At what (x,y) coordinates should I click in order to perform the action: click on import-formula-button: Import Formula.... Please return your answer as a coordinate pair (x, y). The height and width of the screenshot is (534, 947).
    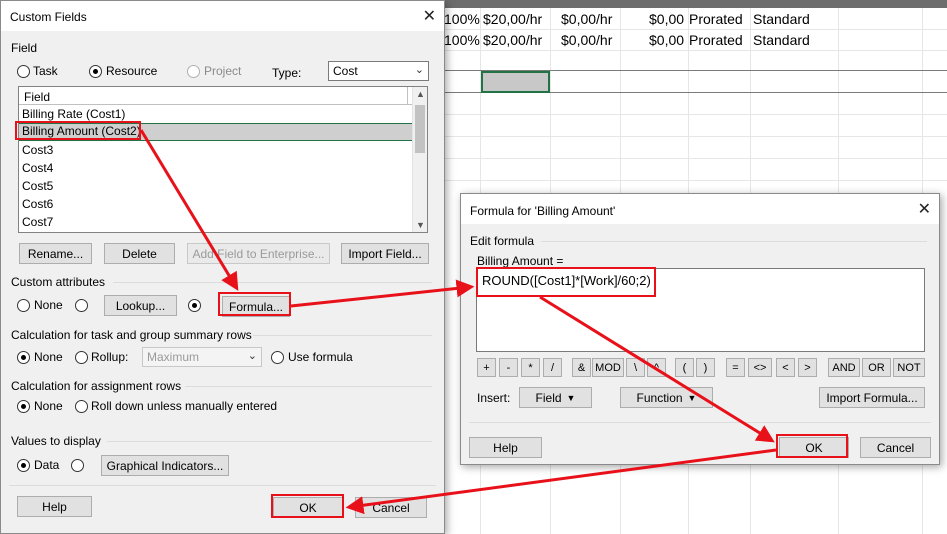
    Looking at the image, I should click on (872, 397).